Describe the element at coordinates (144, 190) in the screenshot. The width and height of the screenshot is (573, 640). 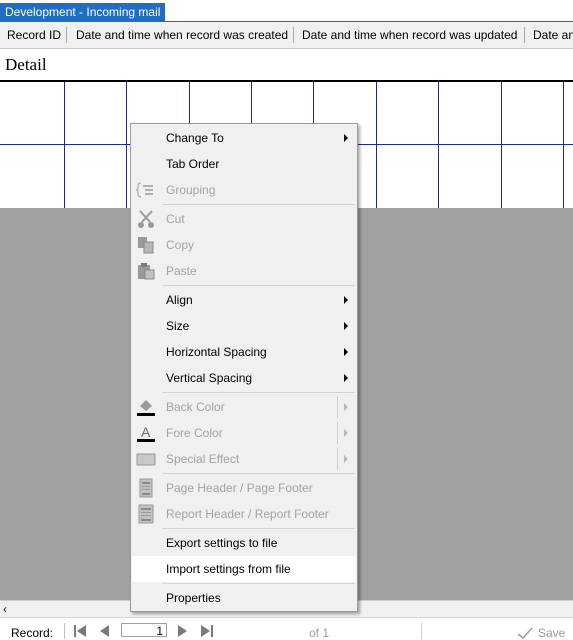
I see `grouping-icon` at that location.